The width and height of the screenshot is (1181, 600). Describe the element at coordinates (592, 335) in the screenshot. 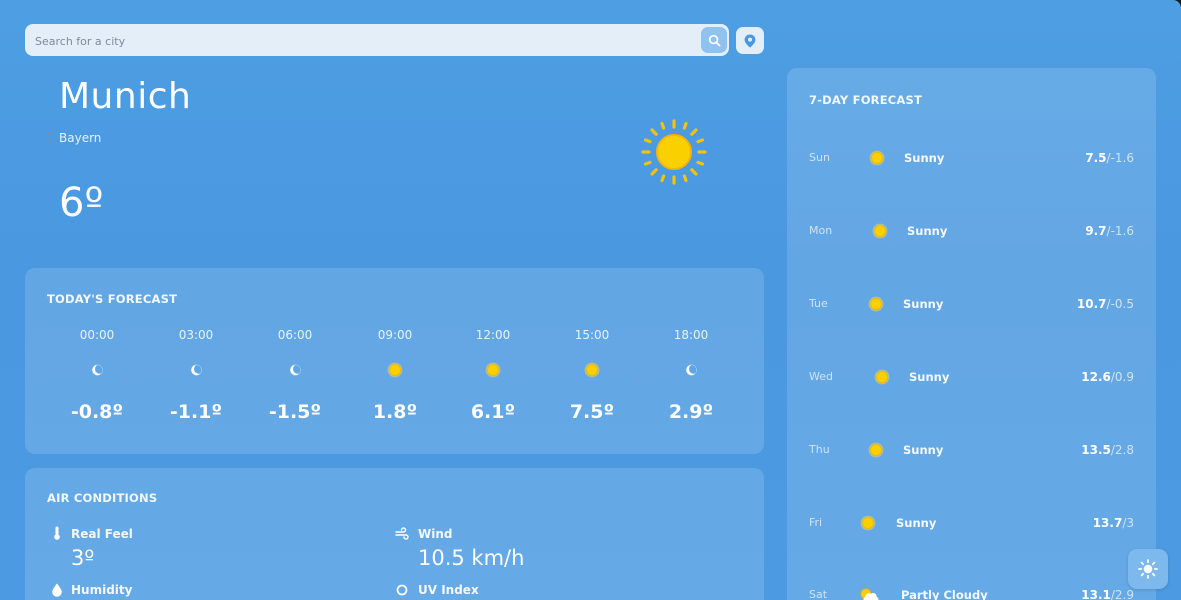

I see `hour-time: 15:00` at that location.